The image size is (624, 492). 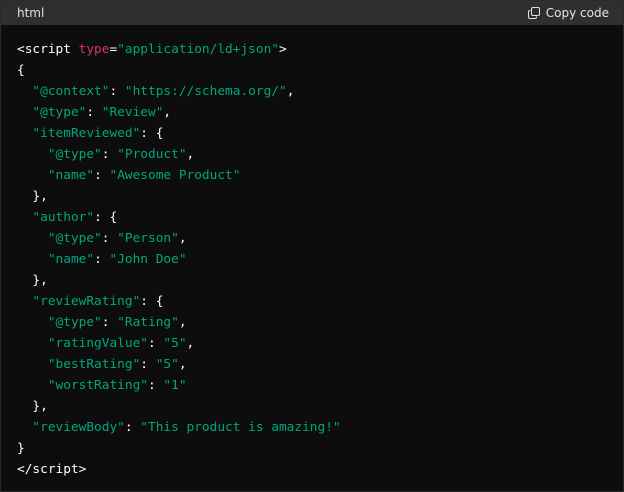 What do you see at coordinates (21, 448) in the screenshot?
I see `code-token: }` at bounding box center [21, 448].